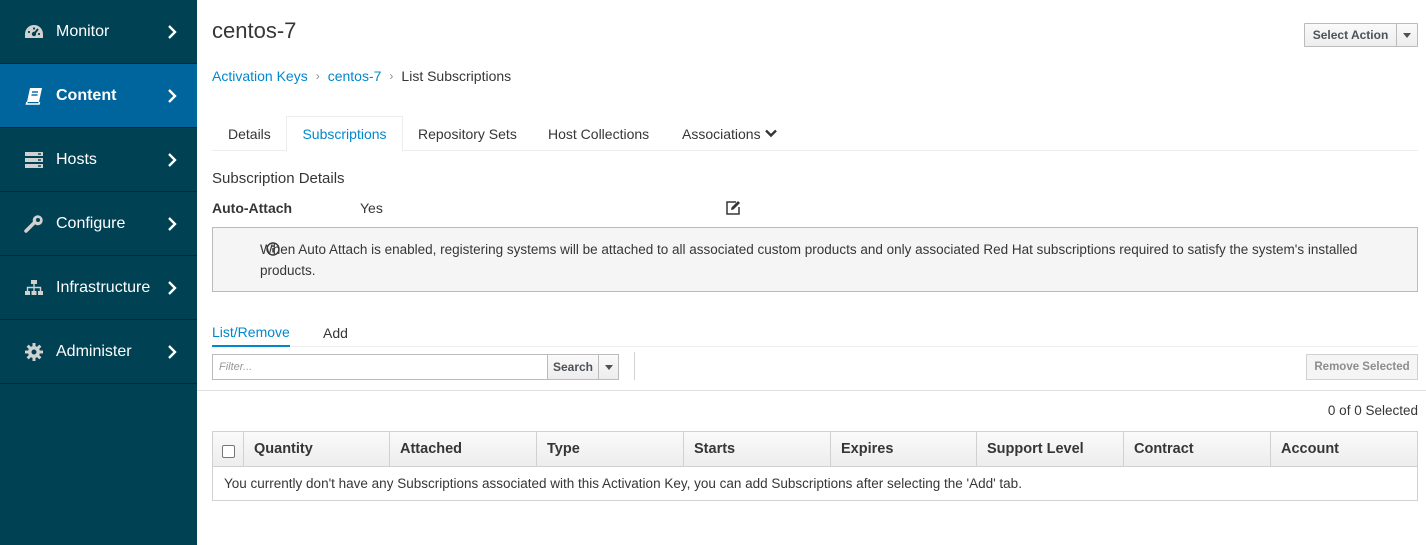  I want to click on select-action-dropdown: Select Action, so click(1361, 35).